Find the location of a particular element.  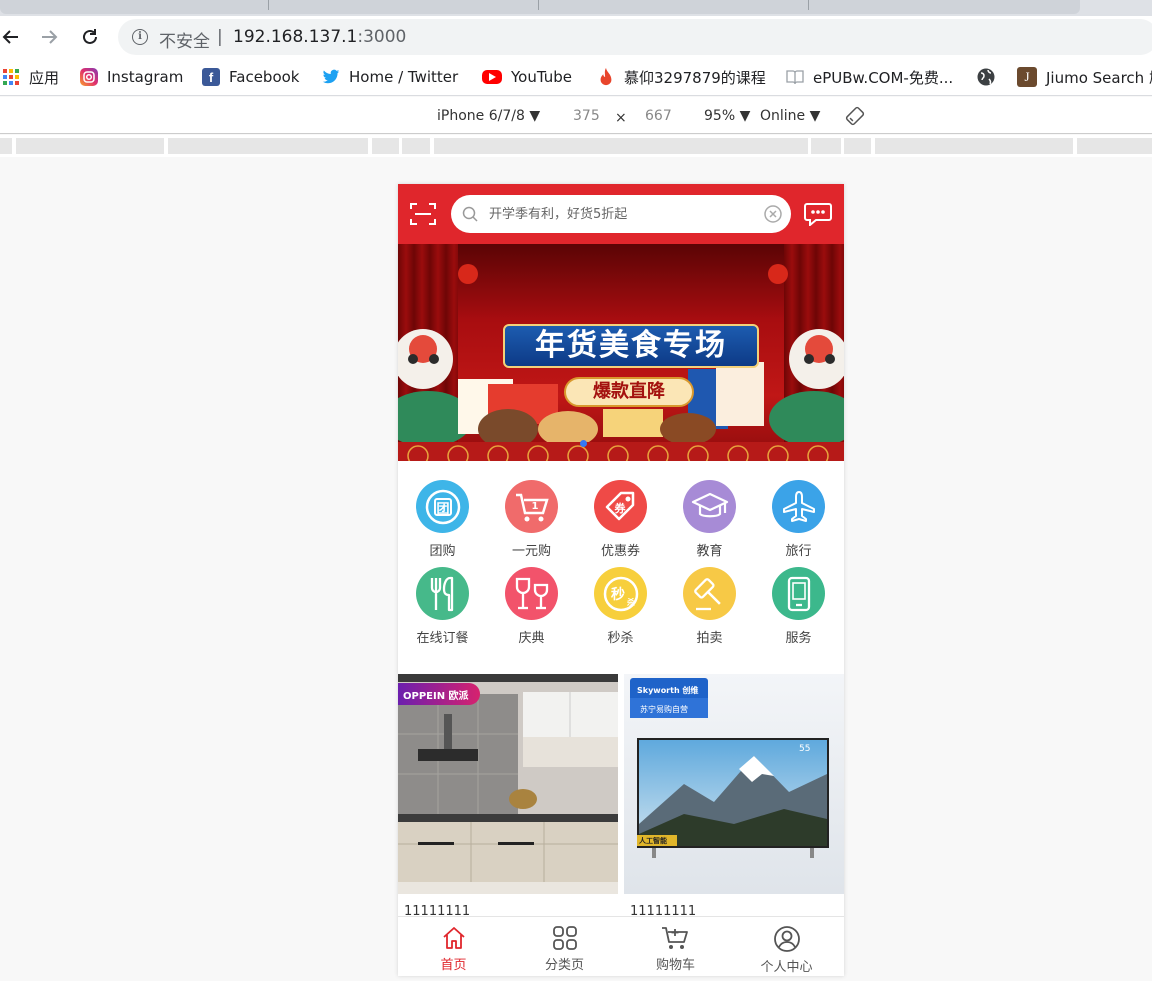

category-auction: 拍卖 is located at coordinates (709, 610).